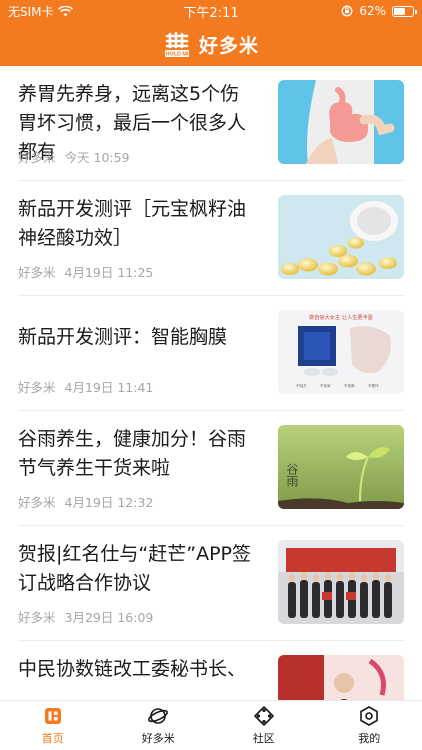 The image size is (422, 750). I want to click on news-item: 养胃先养身，远离这5个伤胃坏习惯，最后一个很多人都有 好多米 今天 10:59, so click(211, 123).